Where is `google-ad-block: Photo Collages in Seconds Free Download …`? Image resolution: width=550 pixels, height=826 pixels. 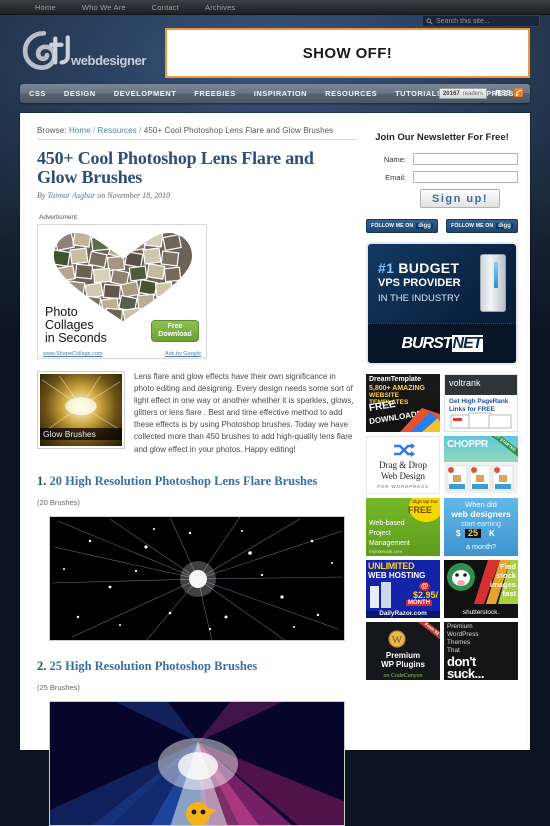 google-ad-block: Photo Collages in Seconds Free Download … is located at coordinates (122, 291).